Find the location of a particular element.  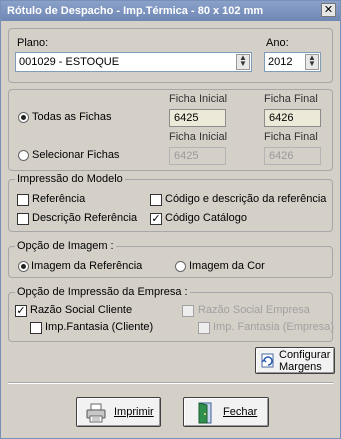

ano-select: 2012 ▲ ▼ is located at coordinates (292, 62).